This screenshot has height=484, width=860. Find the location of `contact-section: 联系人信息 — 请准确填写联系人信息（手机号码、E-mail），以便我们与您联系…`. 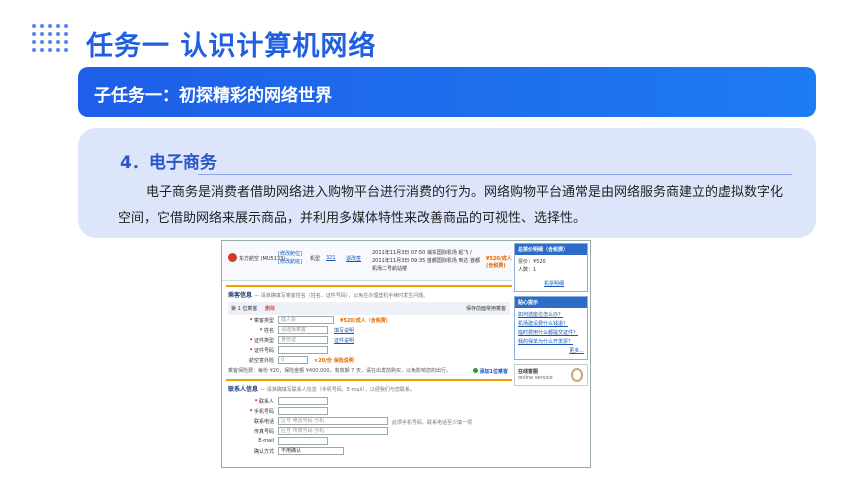

contact-section: 联系人信息 — 请准确填写联系人信息（手机号码、E-mail），以便我们与您联系… is located at coordinates (369, 420).